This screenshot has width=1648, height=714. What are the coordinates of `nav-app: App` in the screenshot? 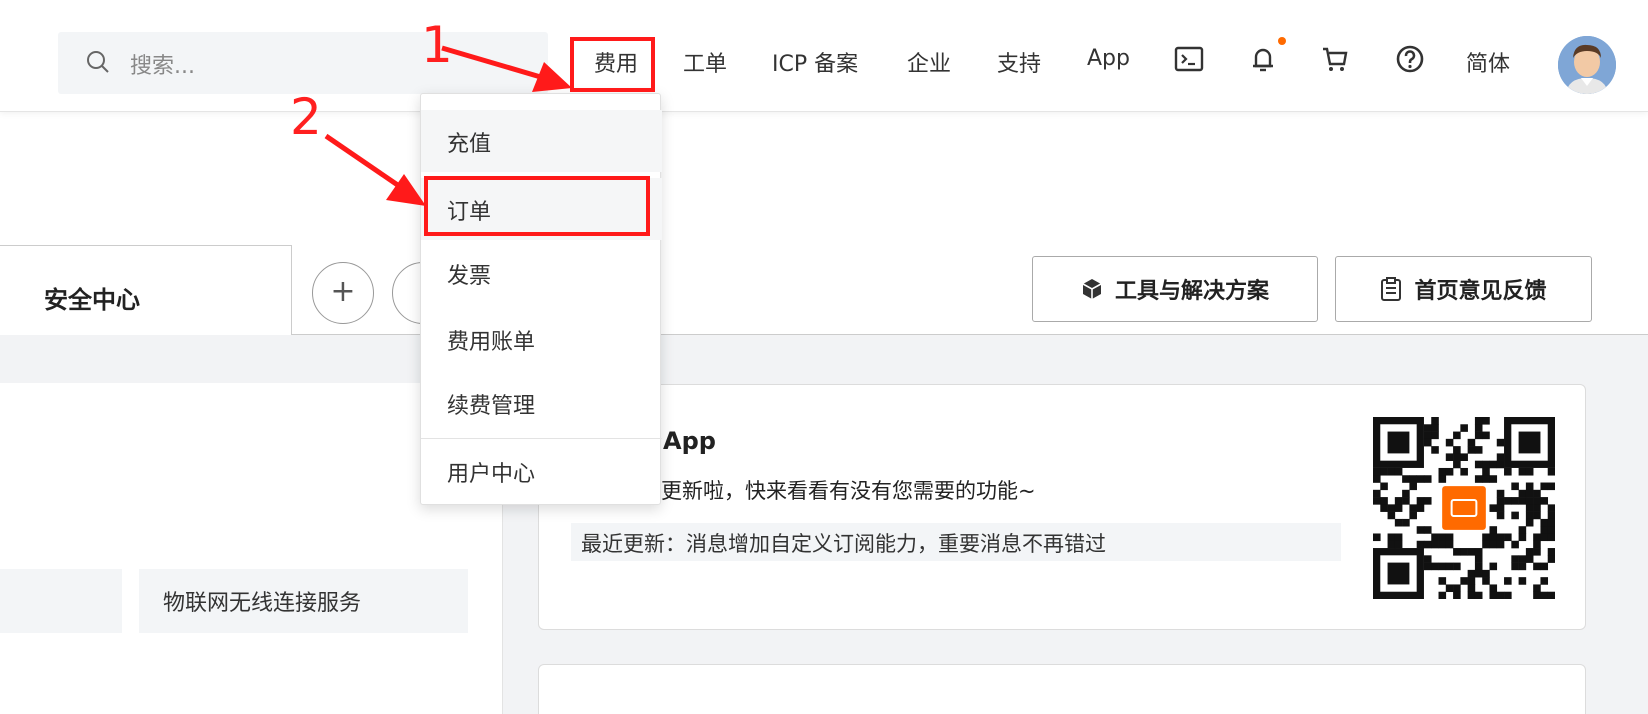 It's located at (1108, 58).